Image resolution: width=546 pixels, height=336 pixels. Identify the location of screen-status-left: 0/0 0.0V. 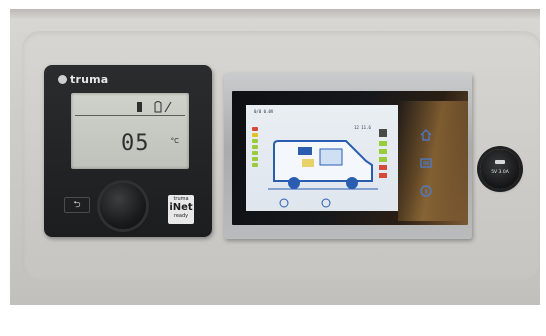
(264, 111).